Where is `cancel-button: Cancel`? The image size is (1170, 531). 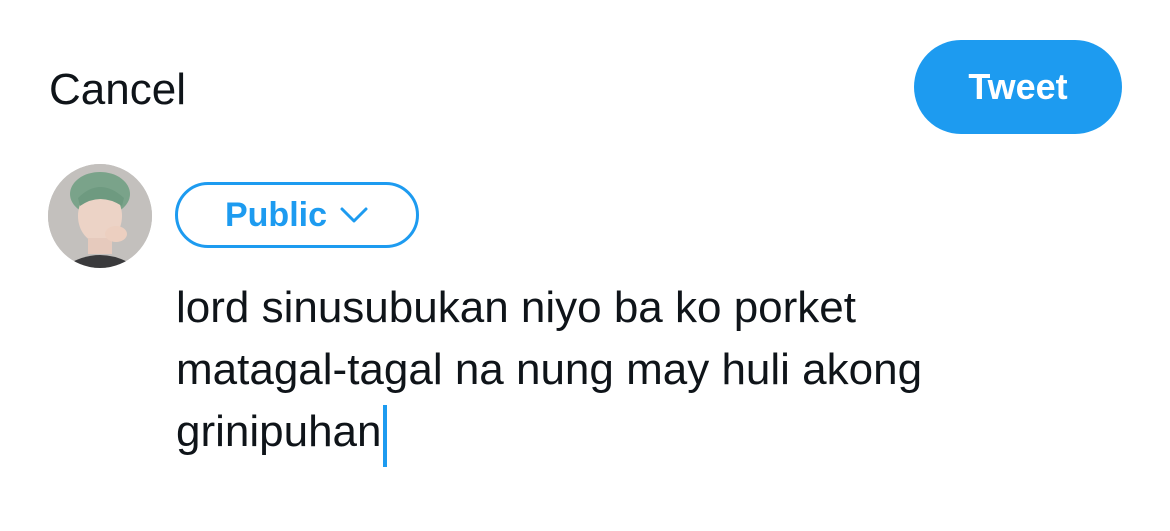 cancel-button: Cancel is located at coordinates (117, 90).